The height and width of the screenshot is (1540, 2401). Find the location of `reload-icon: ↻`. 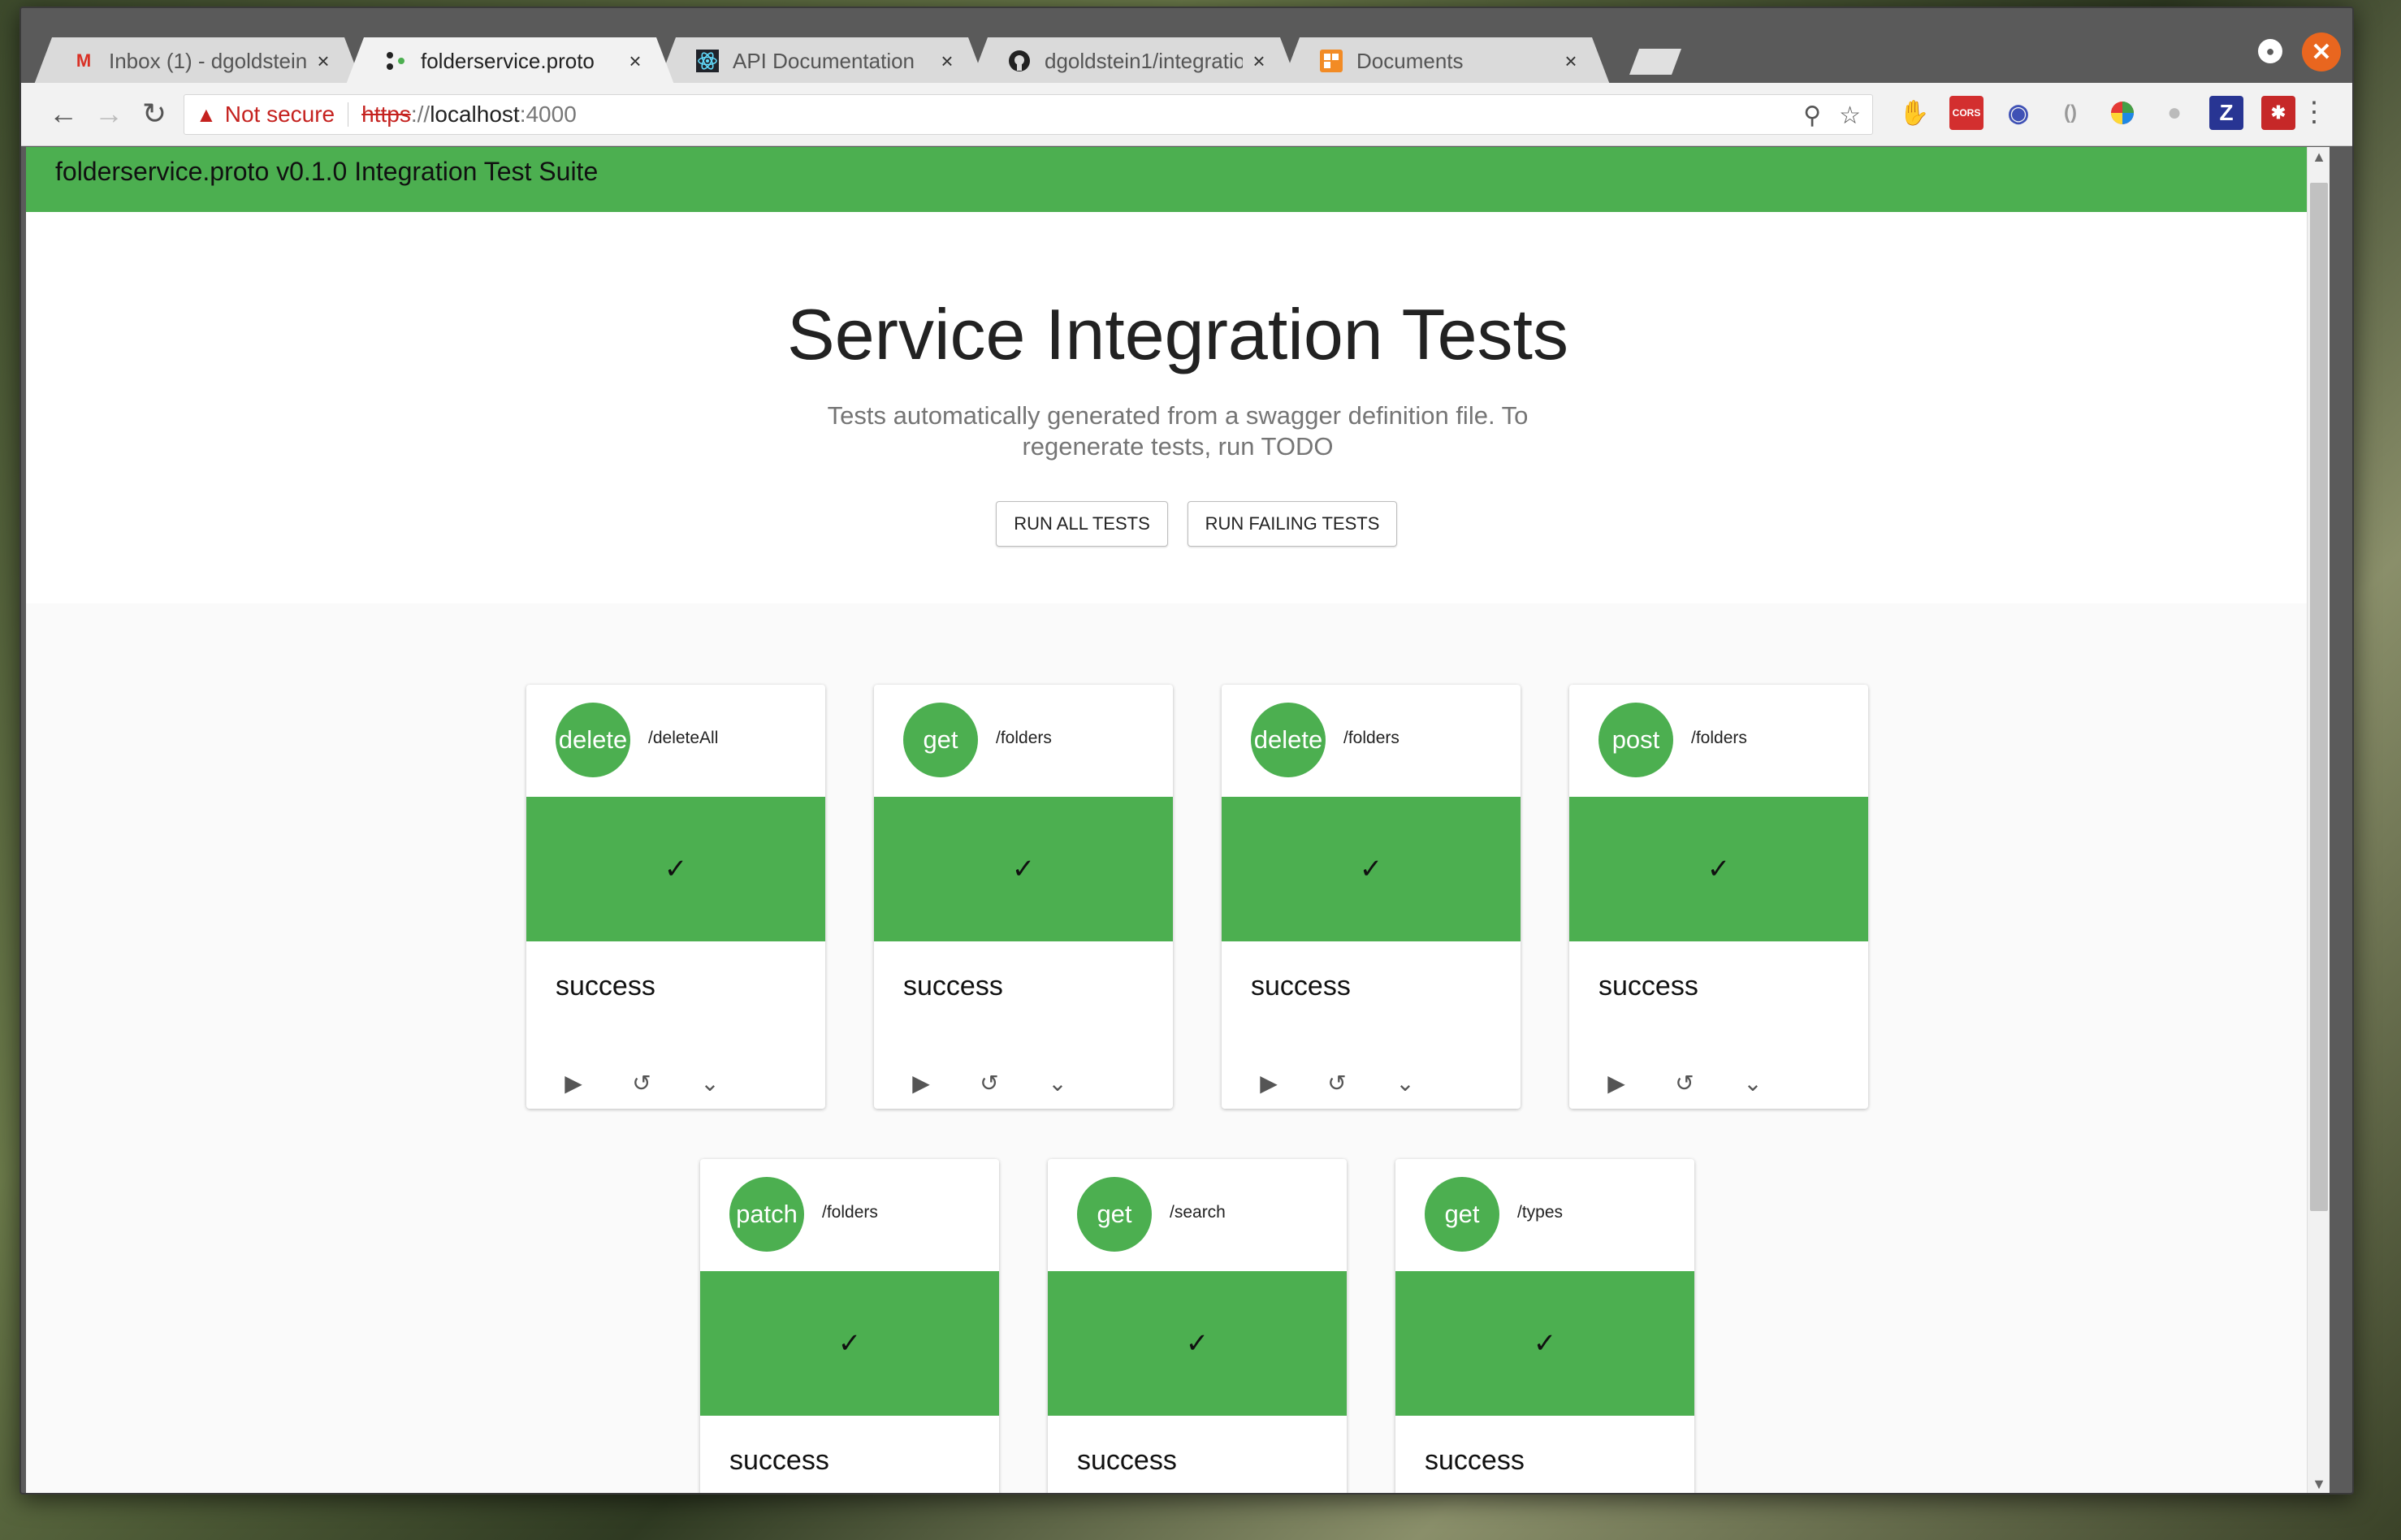

reload-icon: ↻ is located at coordinates (154, 114).